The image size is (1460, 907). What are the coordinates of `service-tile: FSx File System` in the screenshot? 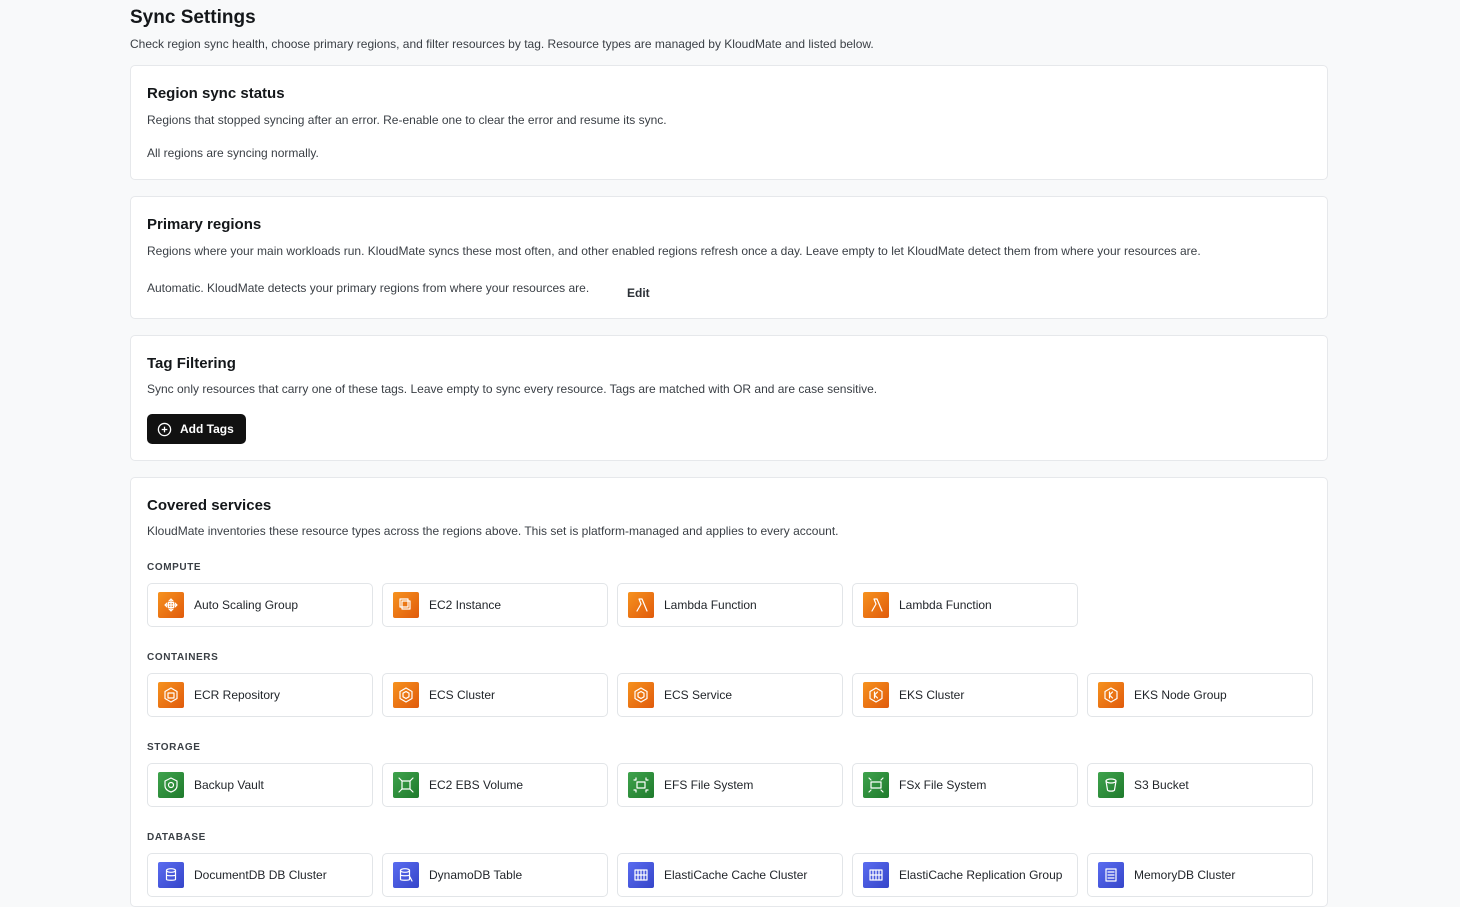 It's located at (965, 785).